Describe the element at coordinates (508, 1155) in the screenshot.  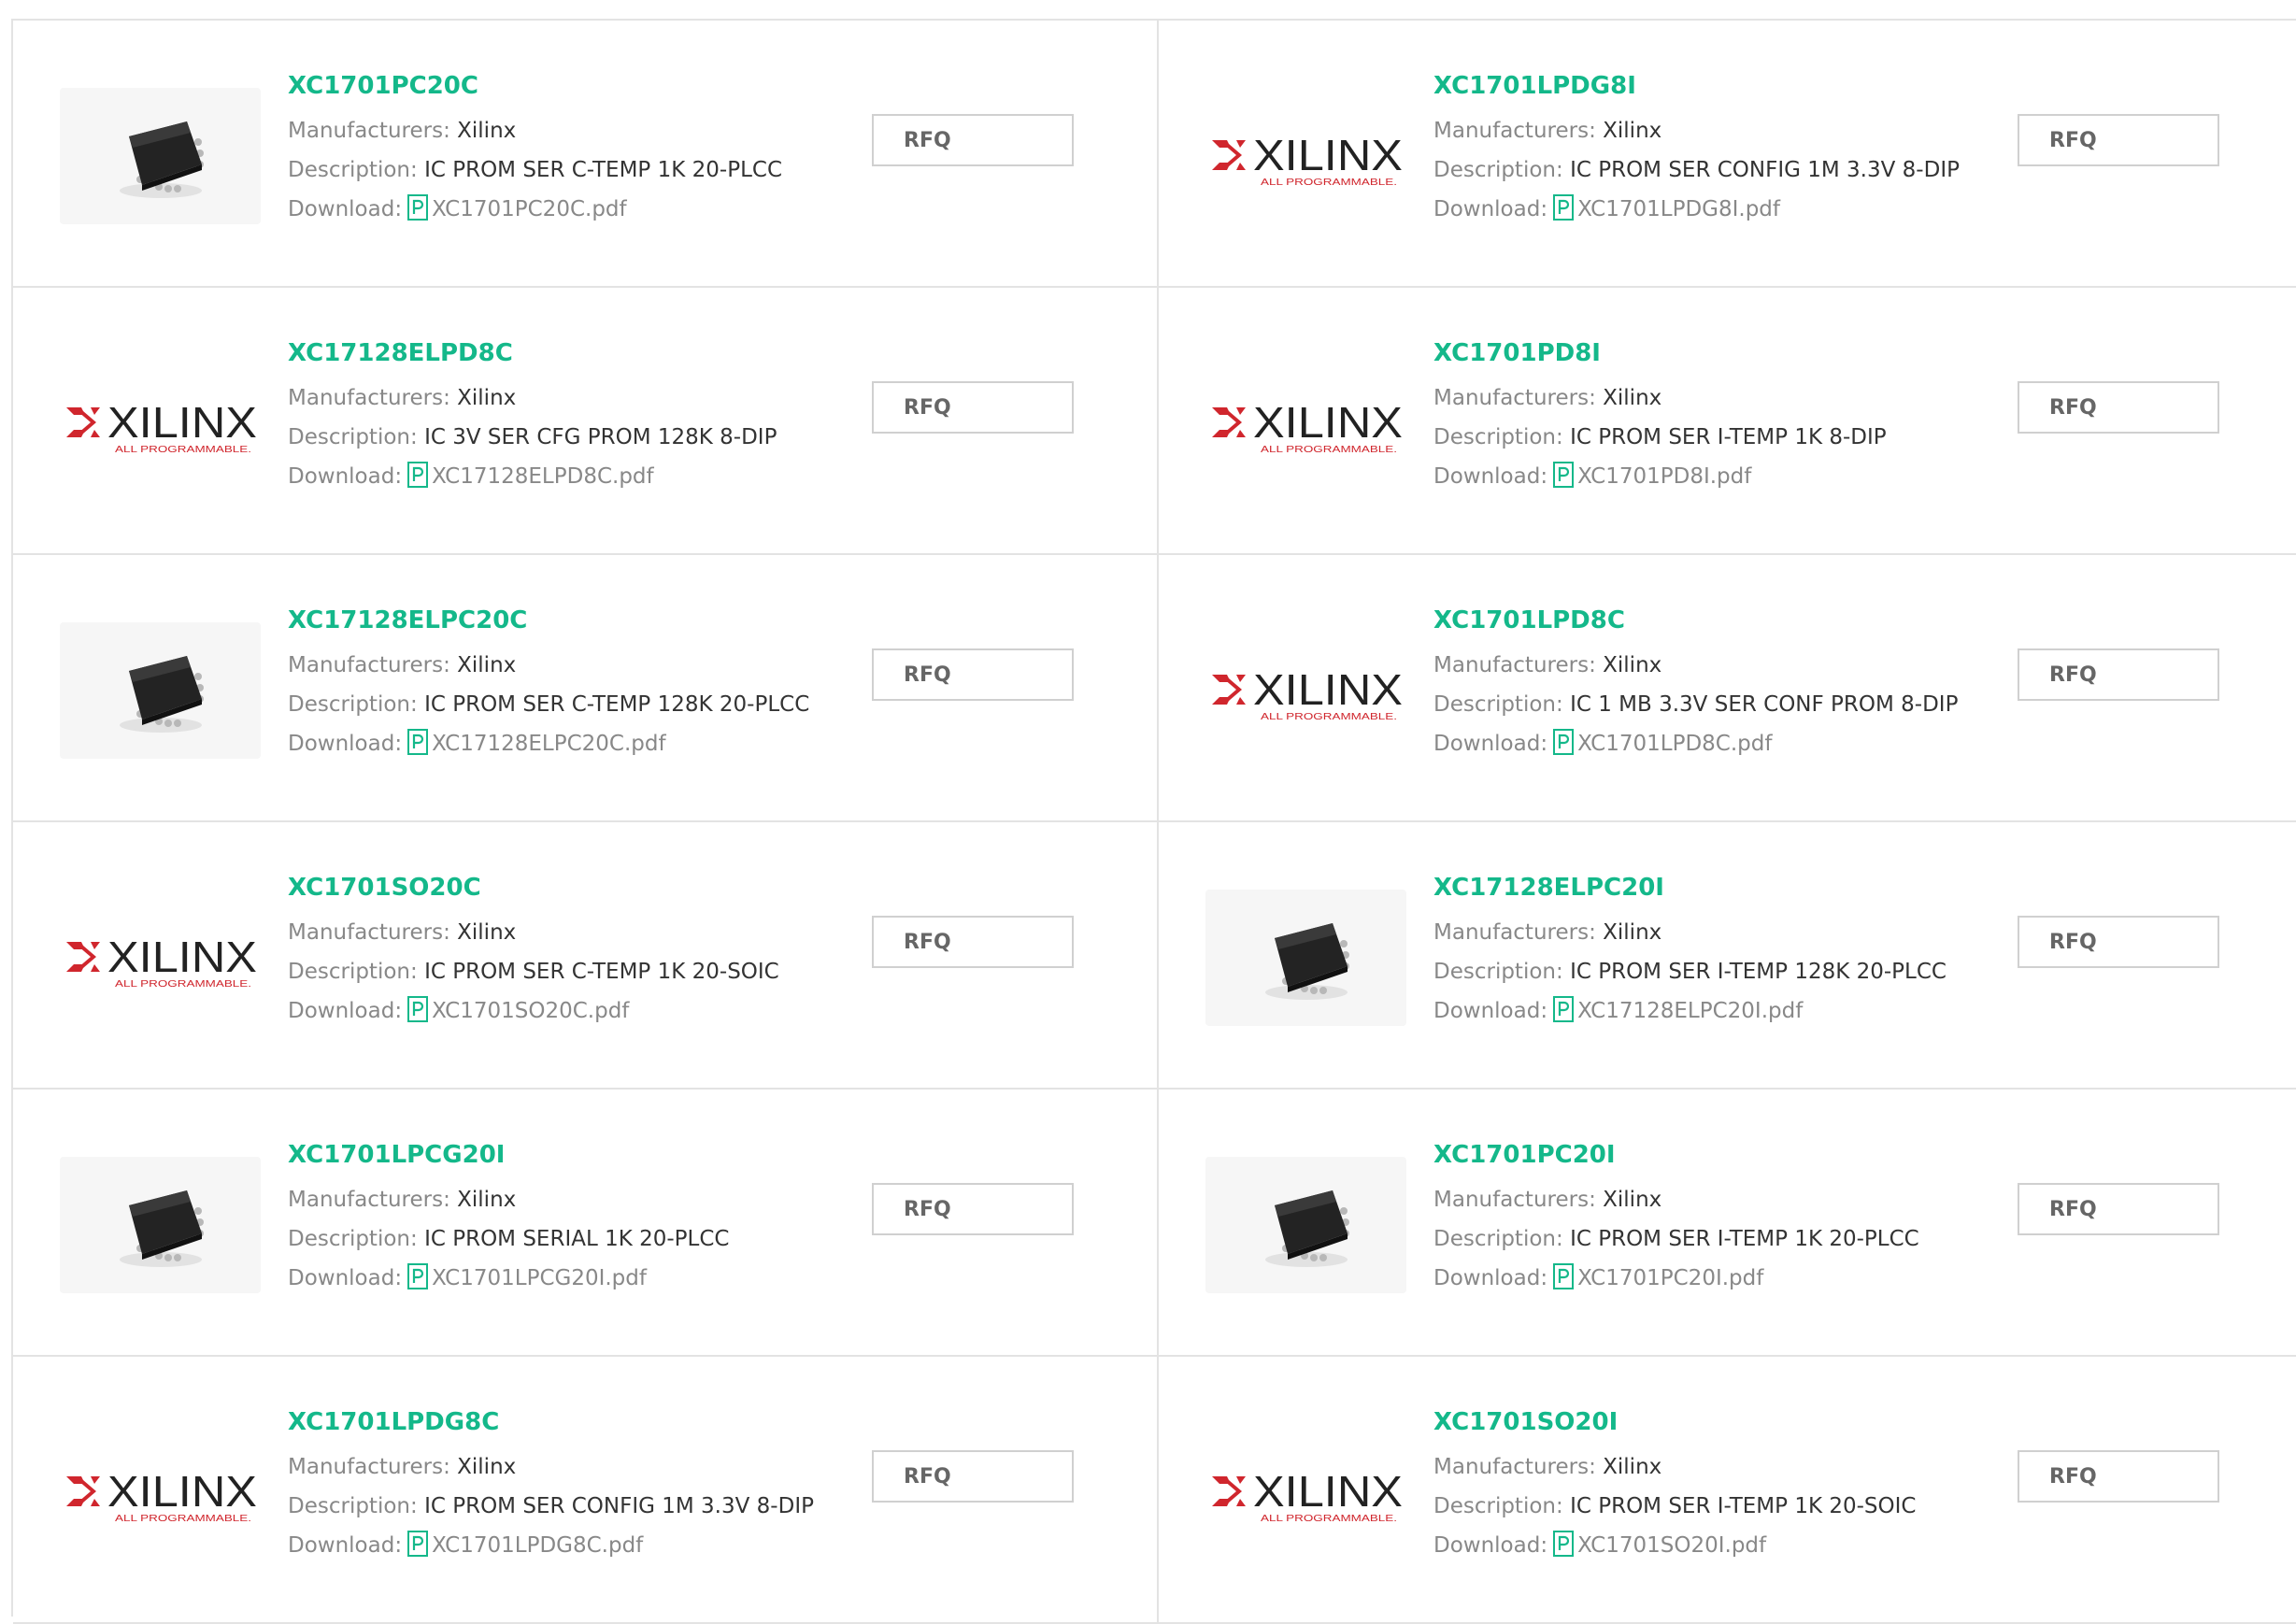
I see `part-number-link: XC1701LPCG20I` at that location.